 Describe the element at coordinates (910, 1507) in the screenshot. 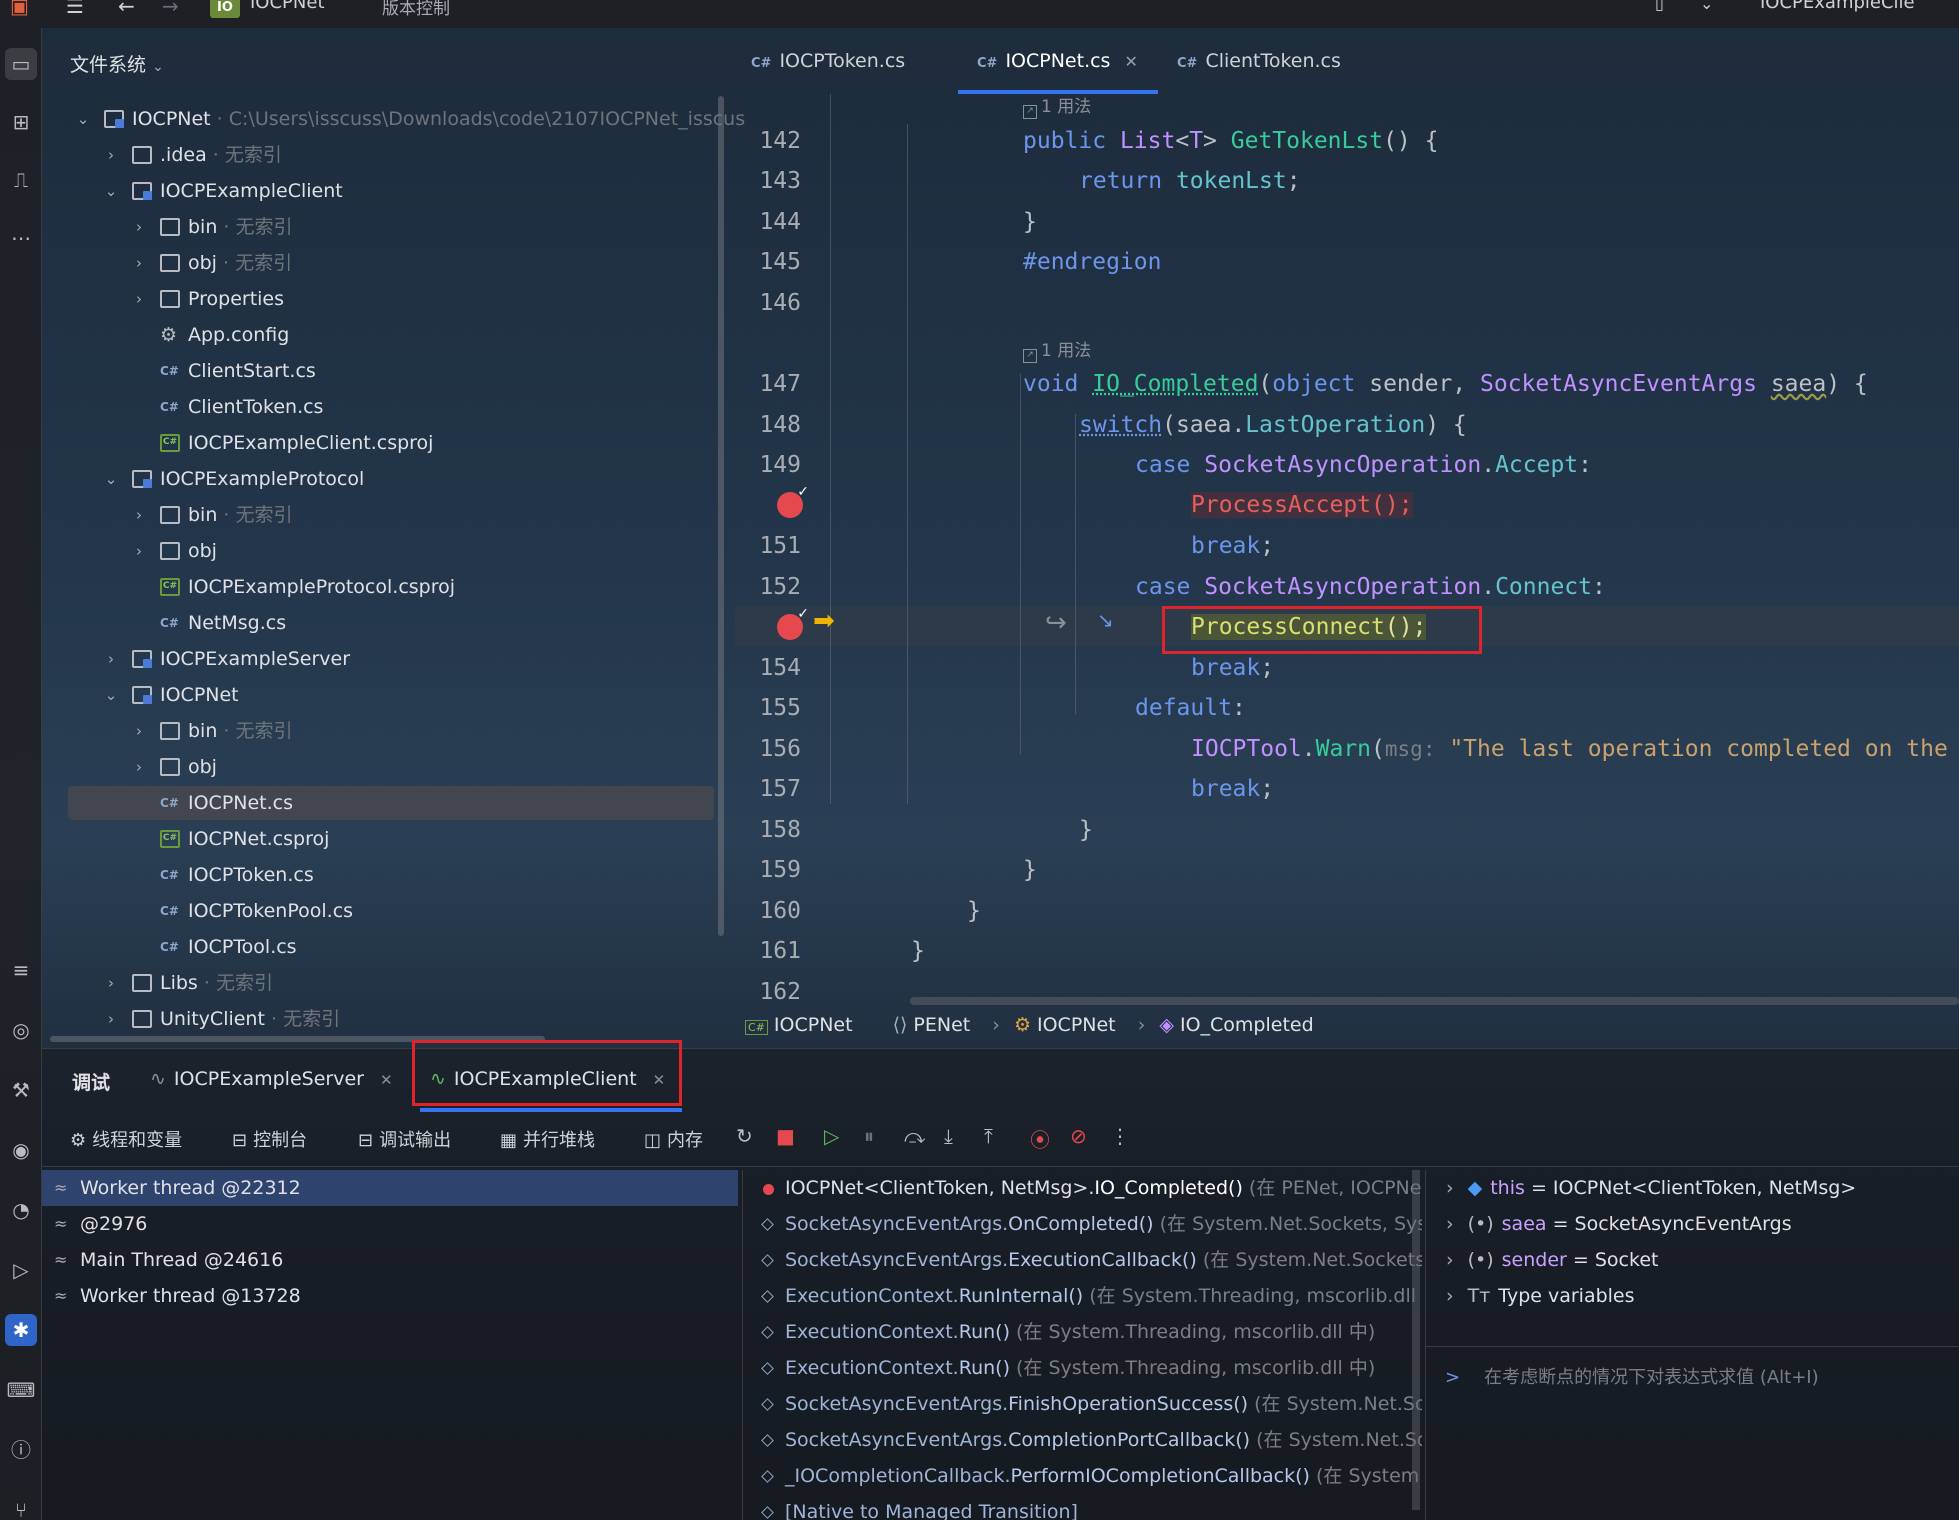

I see `stack-frame: [Native to Managed Transition]` at that location.